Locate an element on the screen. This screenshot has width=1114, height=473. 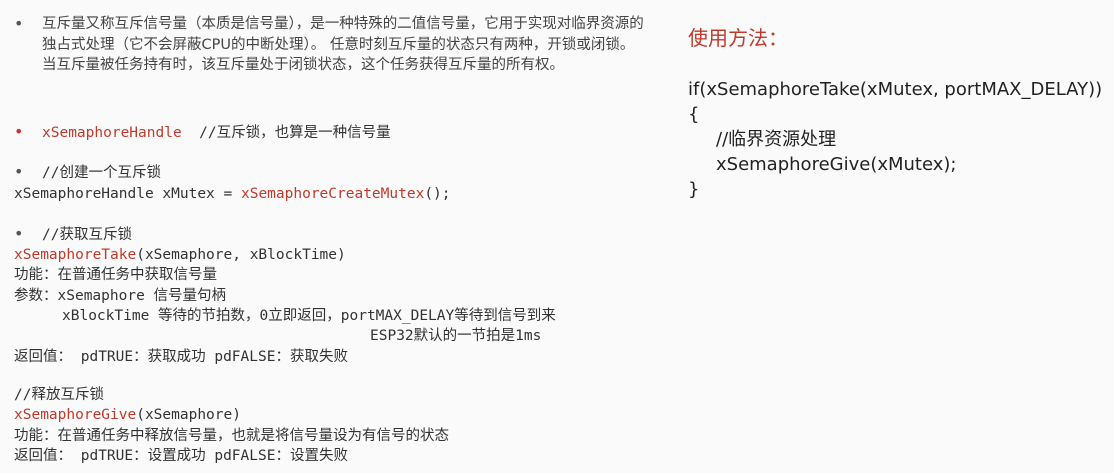
give-line: xSemaphoreGive(xSemaphore) is located at coordinates (127, 415).